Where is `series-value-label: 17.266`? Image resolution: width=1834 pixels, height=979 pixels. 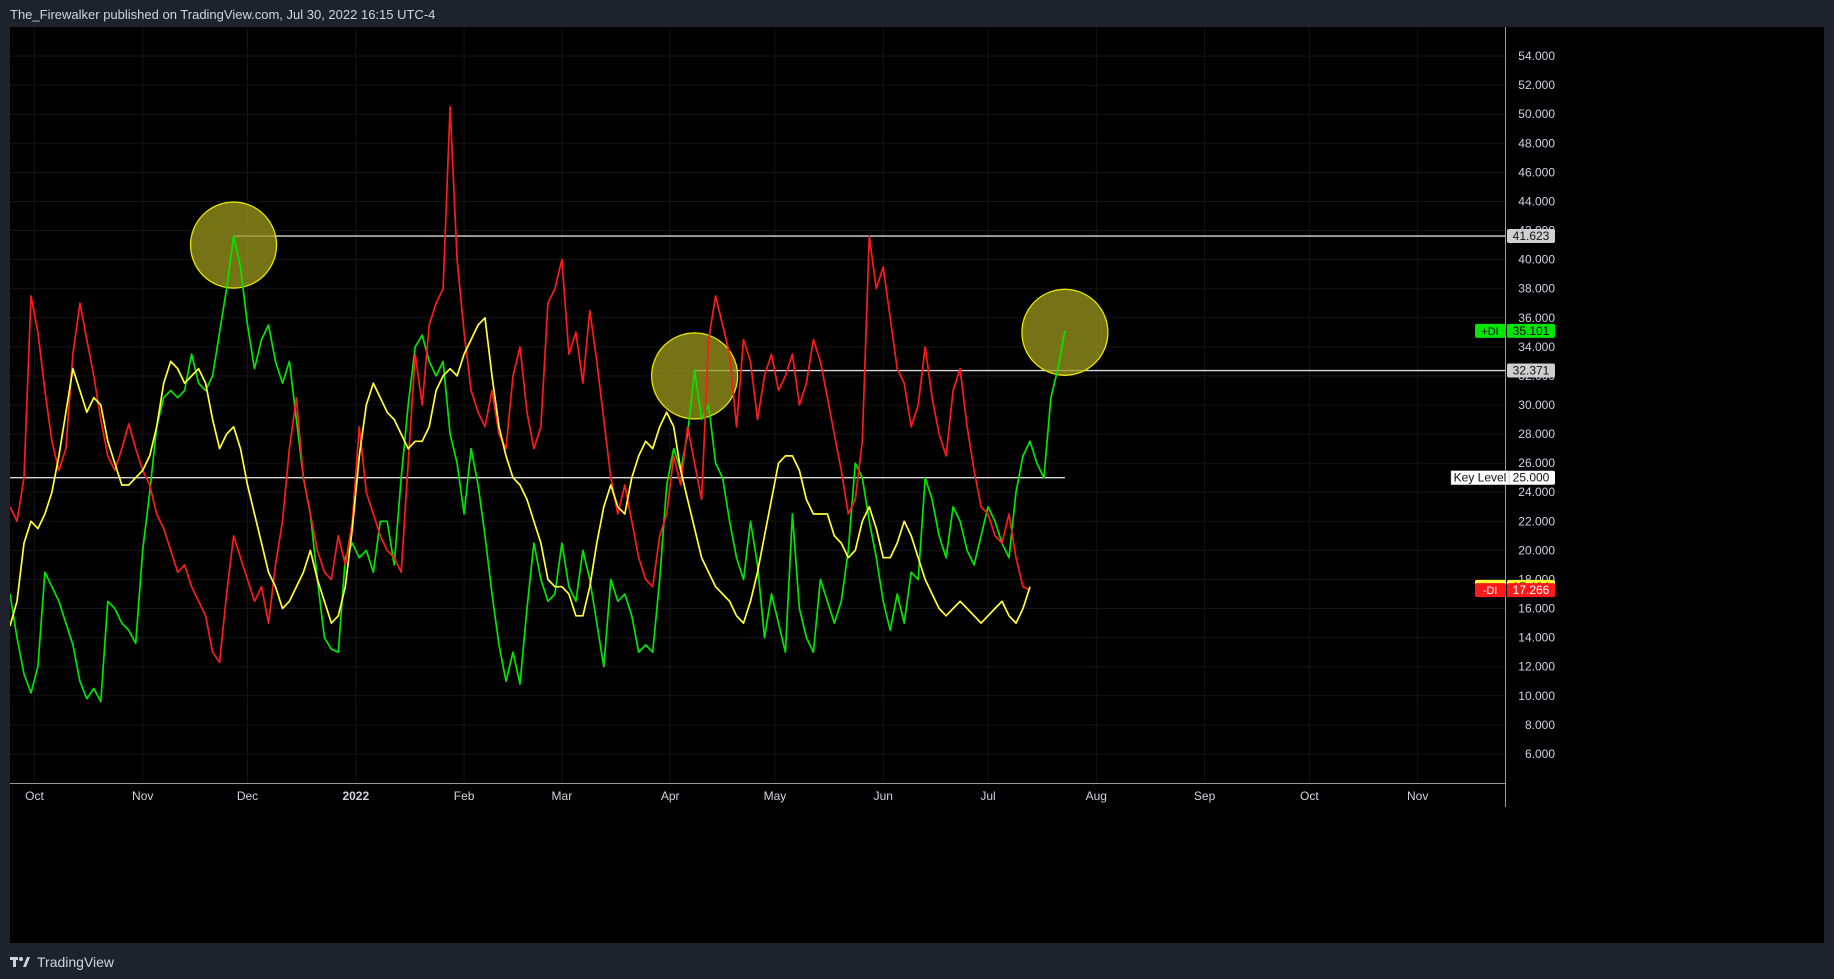 series-value-label: 17.266 is located at coordinates (1531, 590).